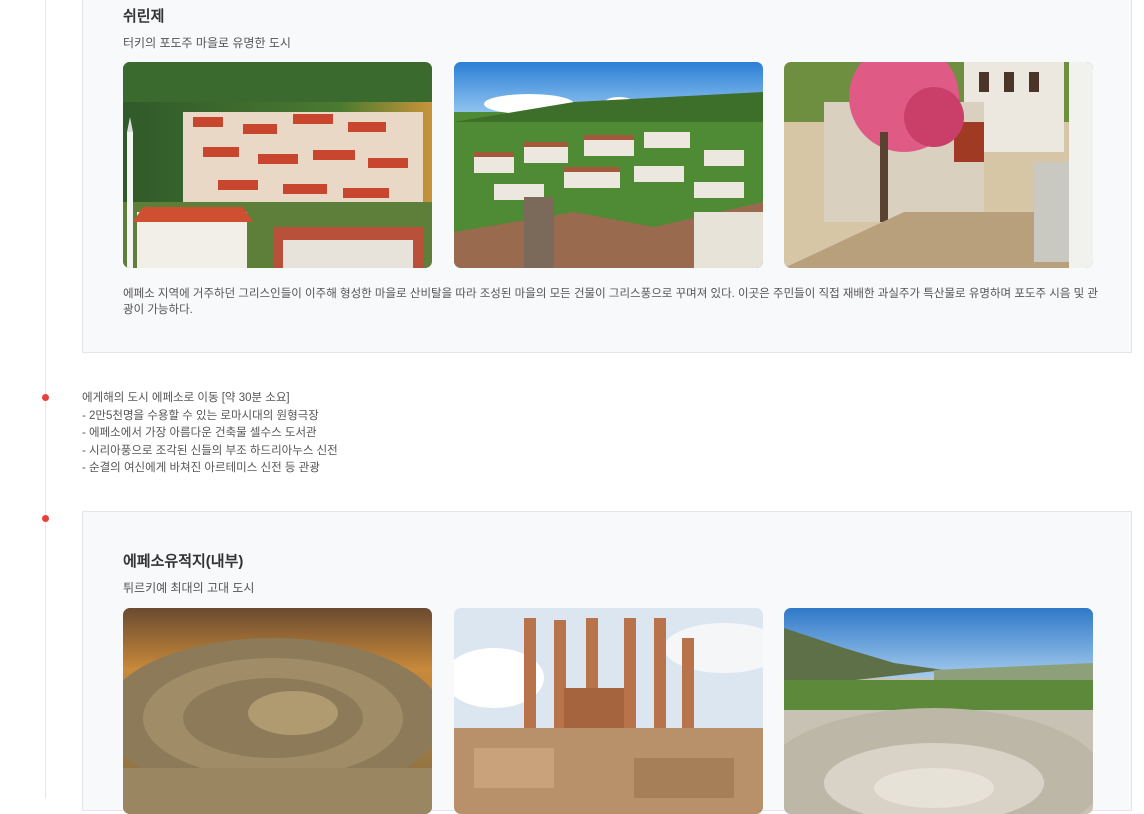  Describe the element at coordinates (186, 398) in the screenshot. I see `itinerary-heading: 에게해의 도시 에페소로 이동 [약 30분 소요]` at that location.